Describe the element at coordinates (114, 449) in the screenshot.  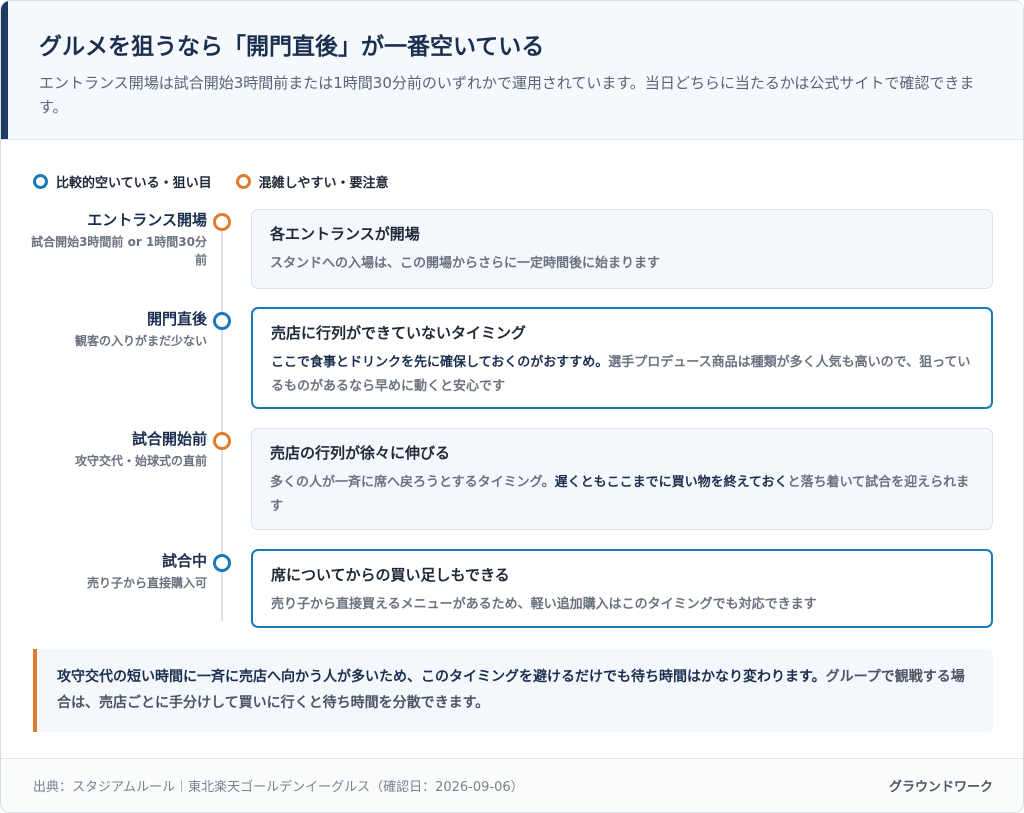
I see `stage-label-before-game: 試合開始前 攻守交代・始球式の直前` at that location.